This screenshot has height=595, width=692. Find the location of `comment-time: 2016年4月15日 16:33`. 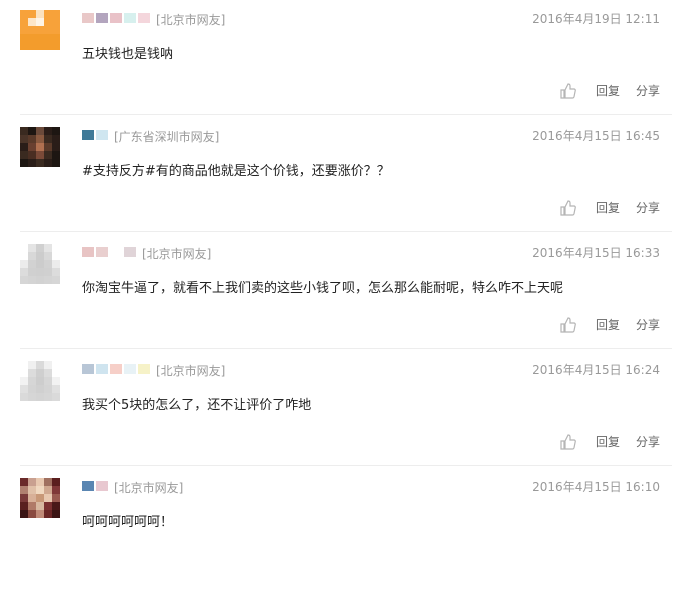

comment-time: 2016年4月15日 16:33 is located at coordinates (596, 253).